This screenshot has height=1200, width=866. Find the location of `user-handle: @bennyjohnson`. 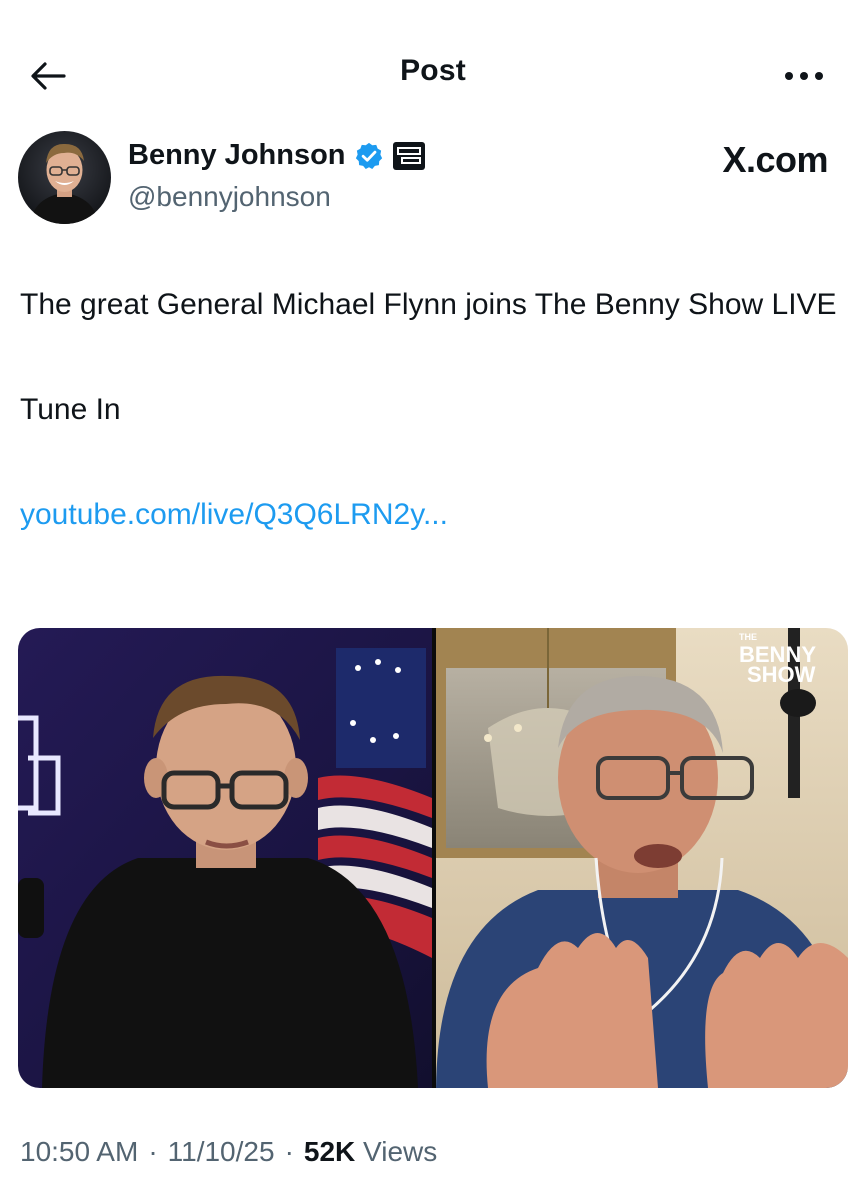

user-handle: @bennyjohnson is located at coordinates (229, 197).